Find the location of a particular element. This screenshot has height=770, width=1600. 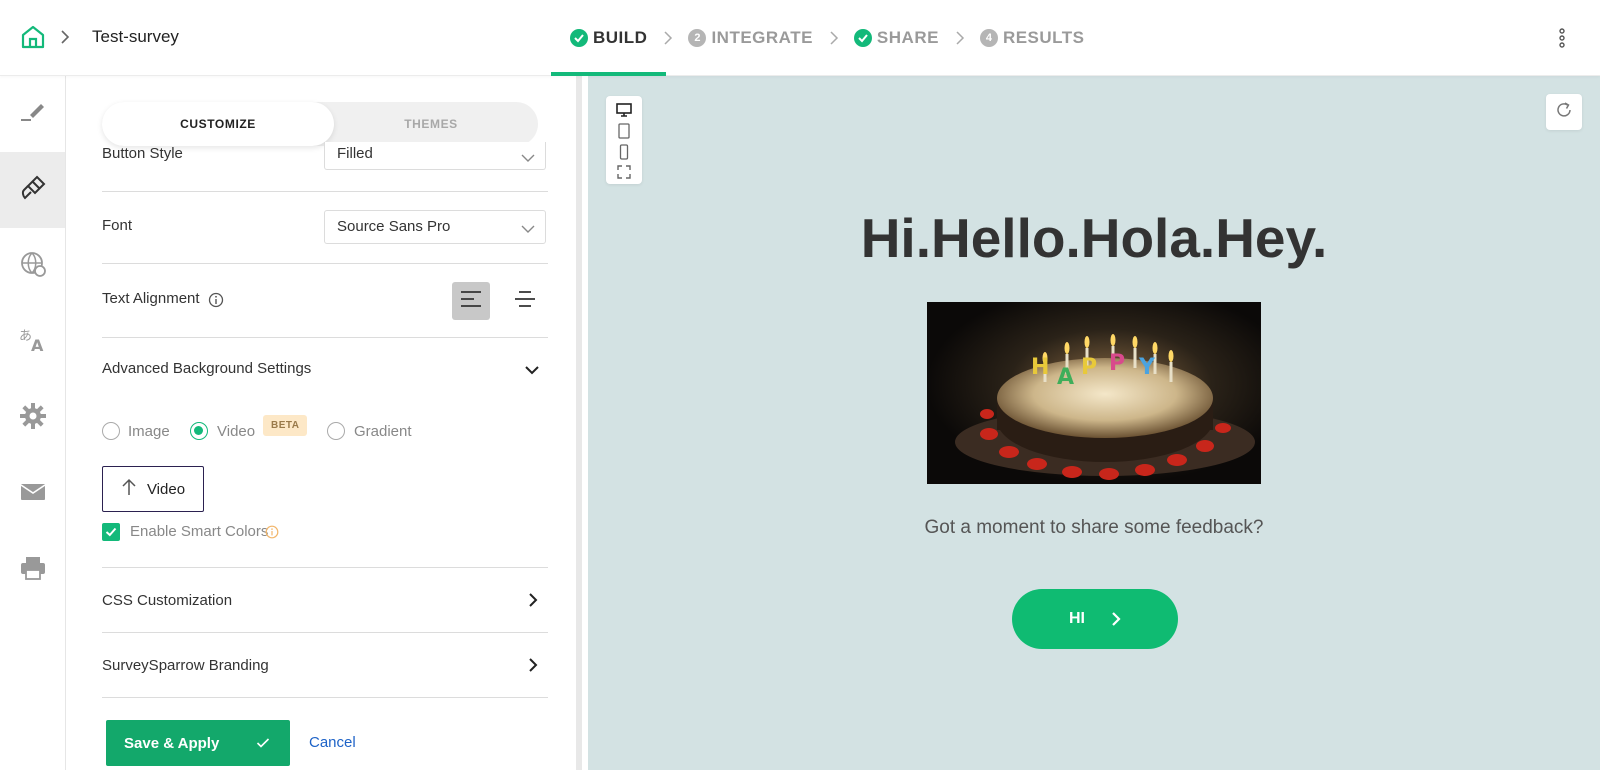

more-options-icon is located at coordinates (1562, 38).